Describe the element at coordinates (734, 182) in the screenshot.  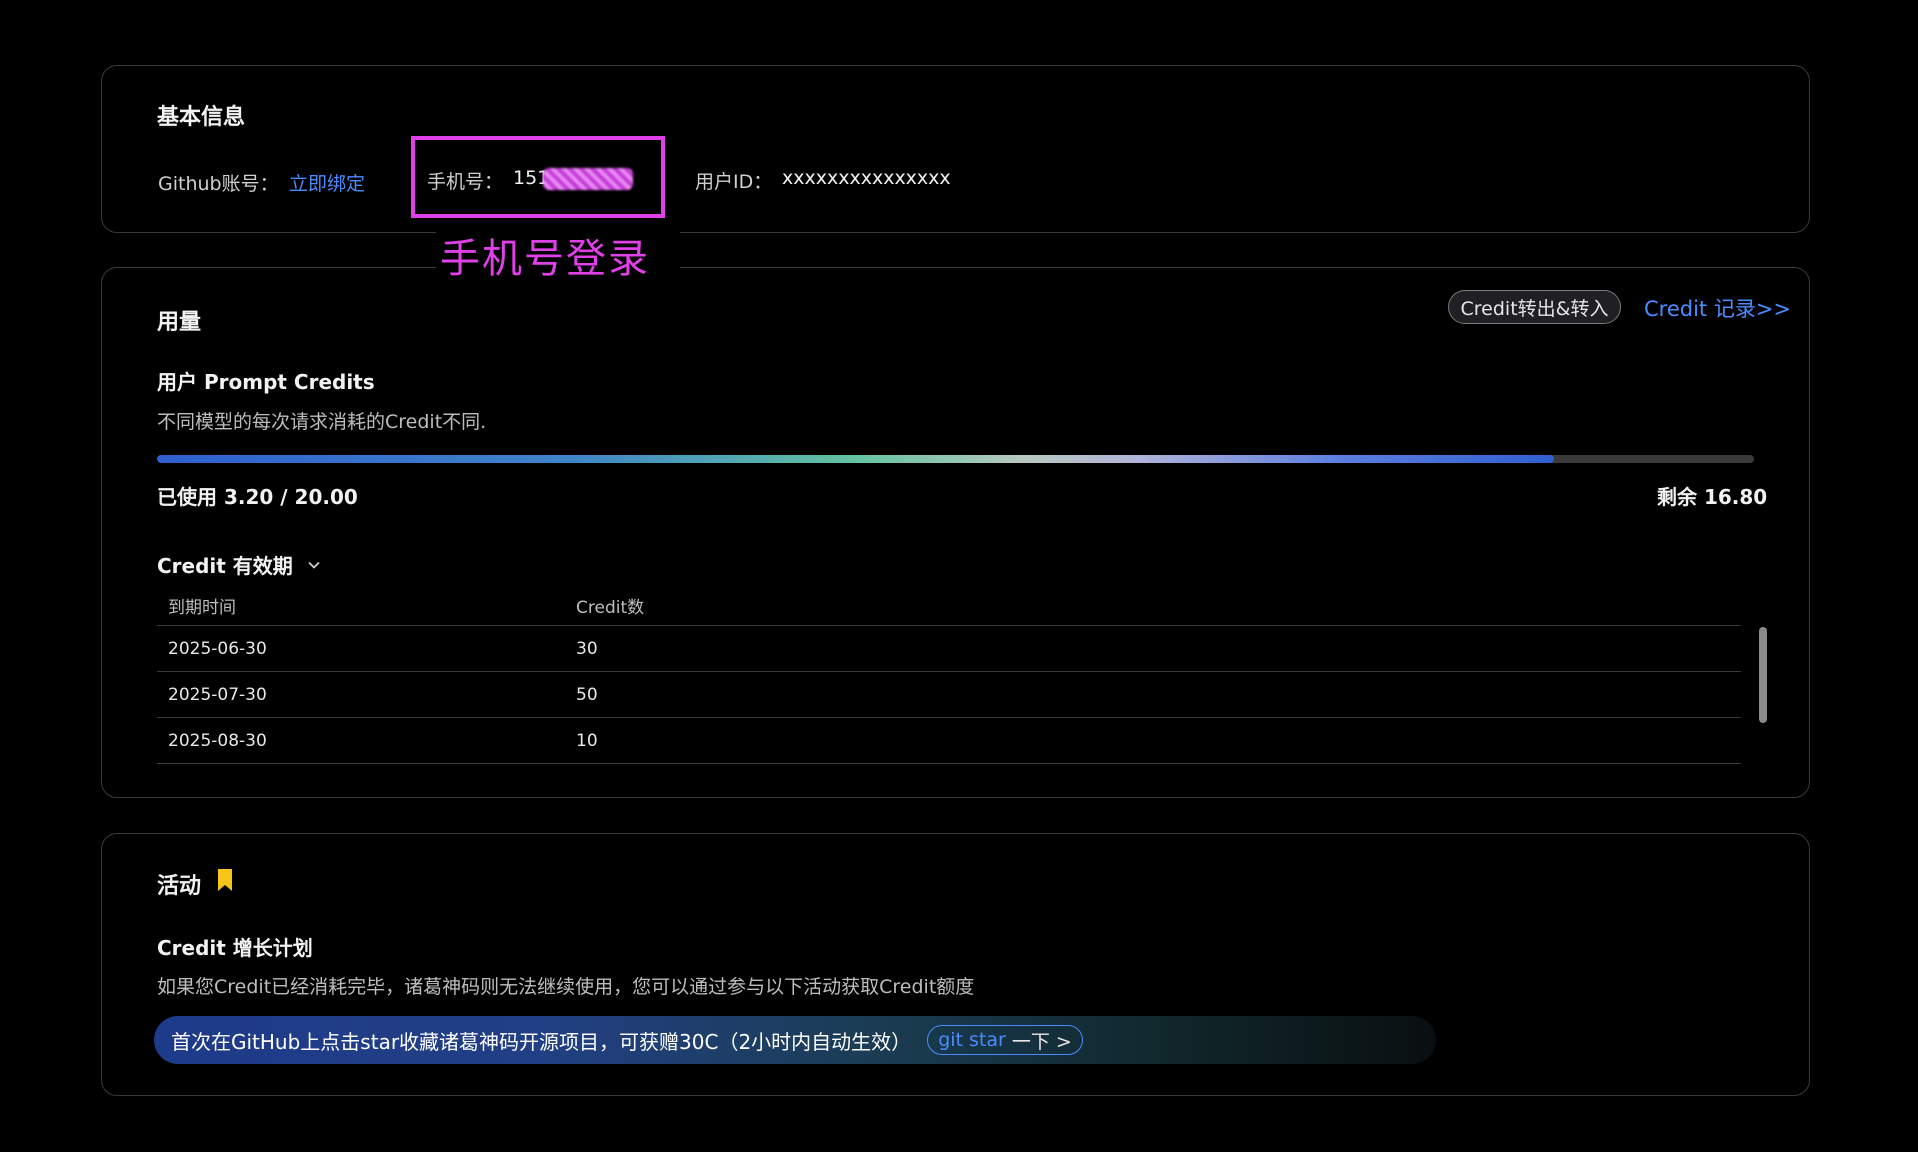
I see `user-id-label: 用户ID：` at that location.